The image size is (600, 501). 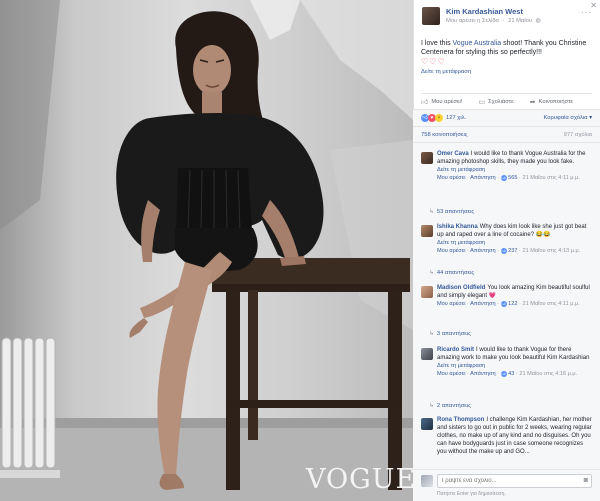 I want to click on post-date: 21 Μαΐου, so click(x=520, y=21).